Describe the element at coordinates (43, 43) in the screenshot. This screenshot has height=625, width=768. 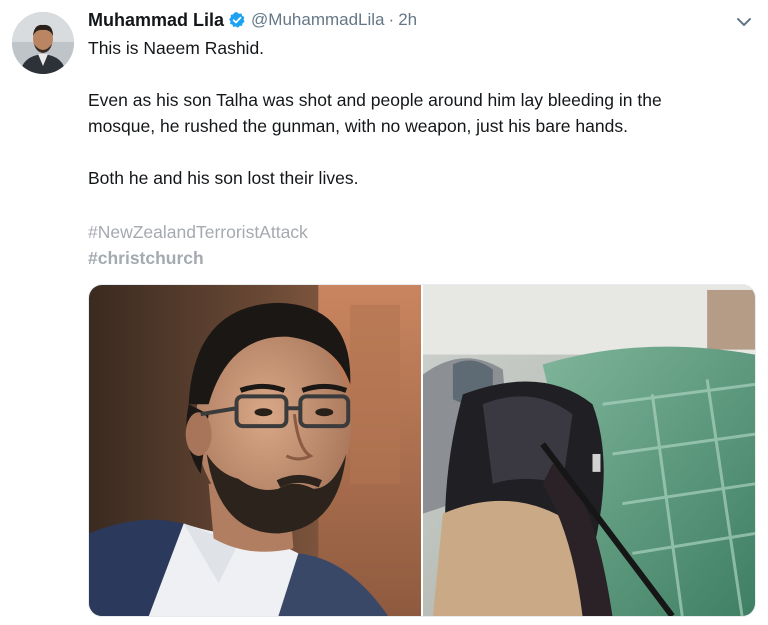
I see `author-avatar` at that location.